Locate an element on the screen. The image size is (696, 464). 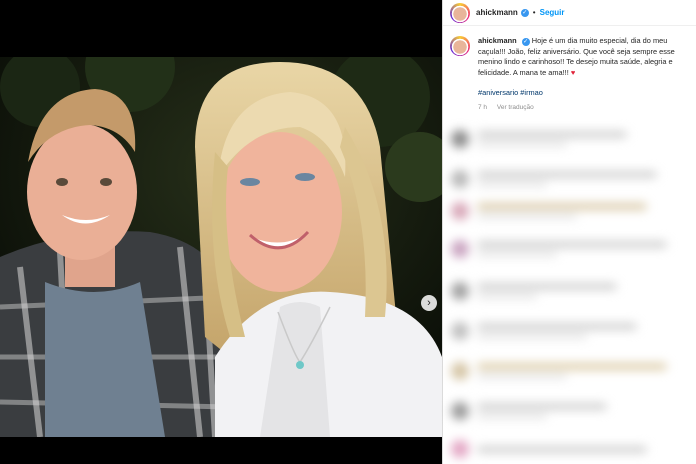
username: ahickmann is located at coordinates (497, 12).